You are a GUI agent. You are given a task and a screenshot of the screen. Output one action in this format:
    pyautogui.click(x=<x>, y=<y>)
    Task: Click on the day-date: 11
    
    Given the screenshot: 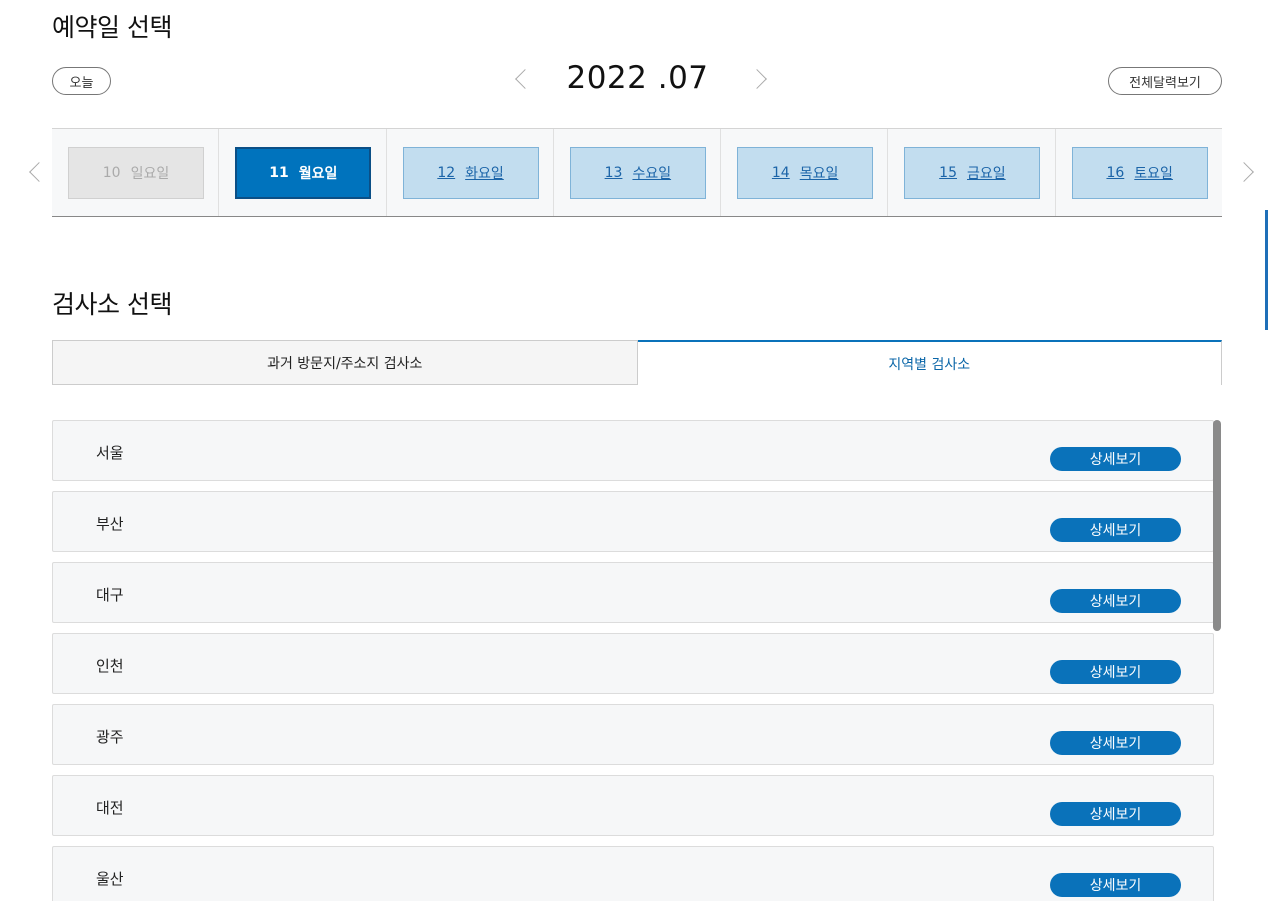 What is the action you would take?
    pyautogui.click(x=279, y=173)
    